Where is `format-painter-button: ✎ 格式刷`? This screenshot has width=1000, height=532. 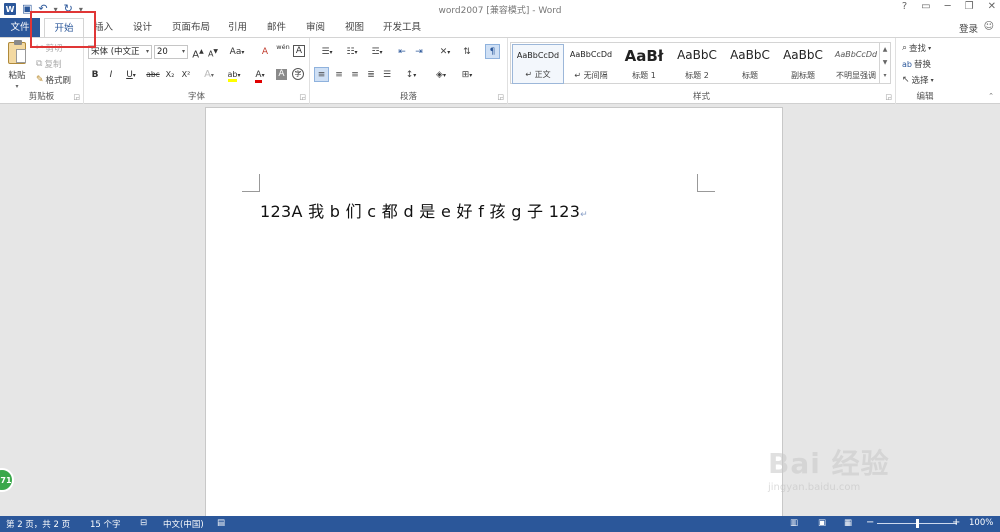
format-painter-button: ✎ 格式刷 is located at coordinates (53, 80).